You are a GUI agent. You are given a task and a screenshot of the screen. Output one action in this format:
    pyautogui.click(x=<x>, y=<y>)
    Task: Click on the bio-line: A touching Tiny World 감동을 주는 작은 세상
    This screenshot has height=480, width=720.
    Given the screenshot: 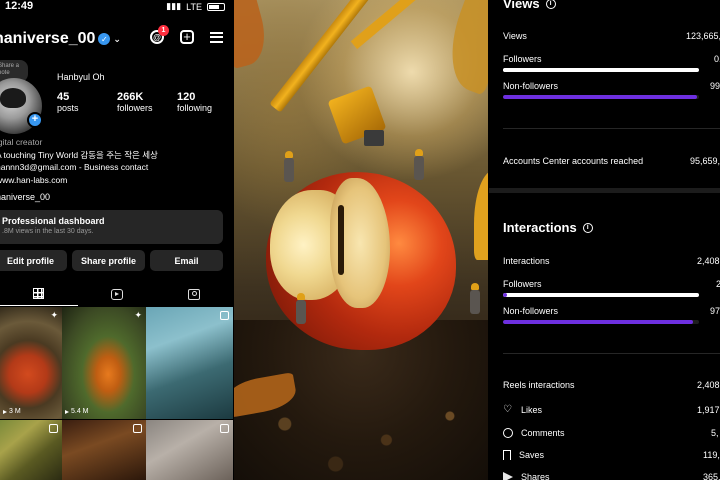 What is the action you would take?
    pyautogui.click(x=79, y=154)
    